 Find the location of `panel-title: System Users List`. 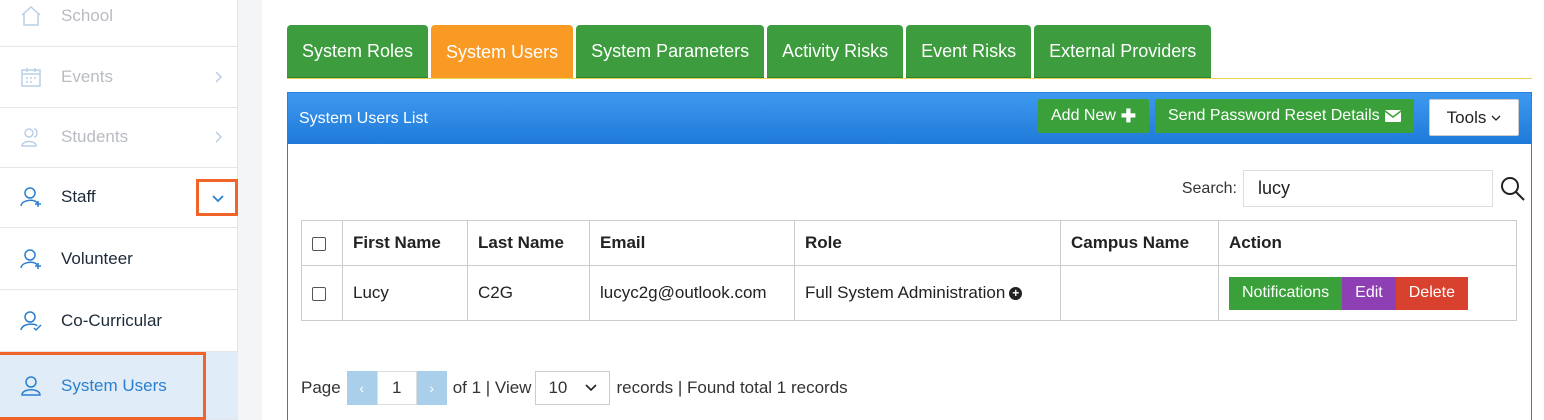

panel-title: System Users List is located at coordinates (363, 118).